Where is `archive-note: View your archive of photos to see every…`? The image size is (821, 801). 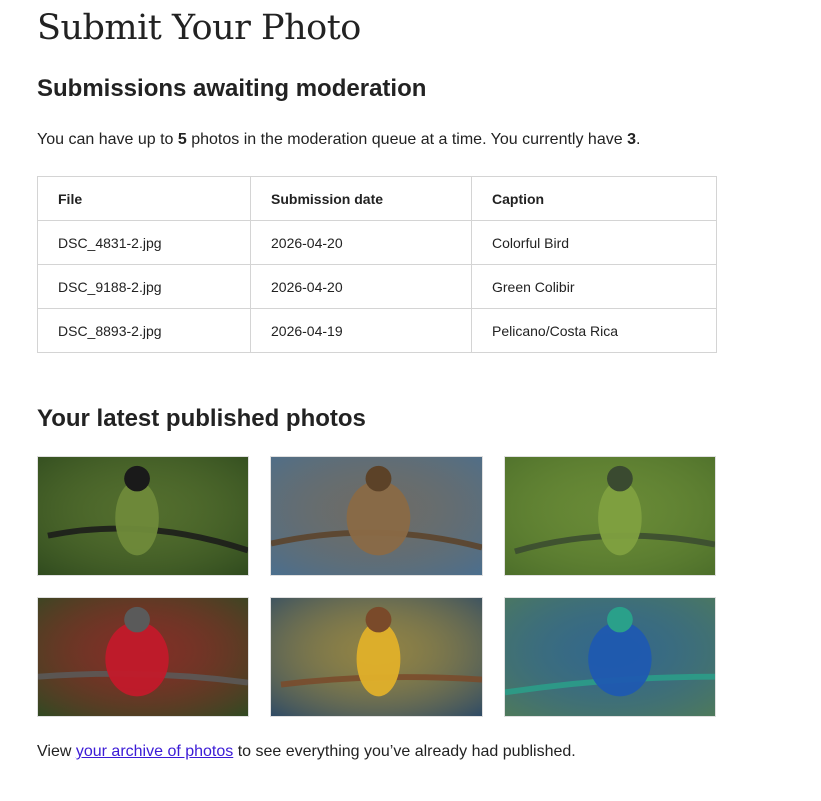
archive-note: View your archive of photos to see every… is located at coordinates (306, 752).